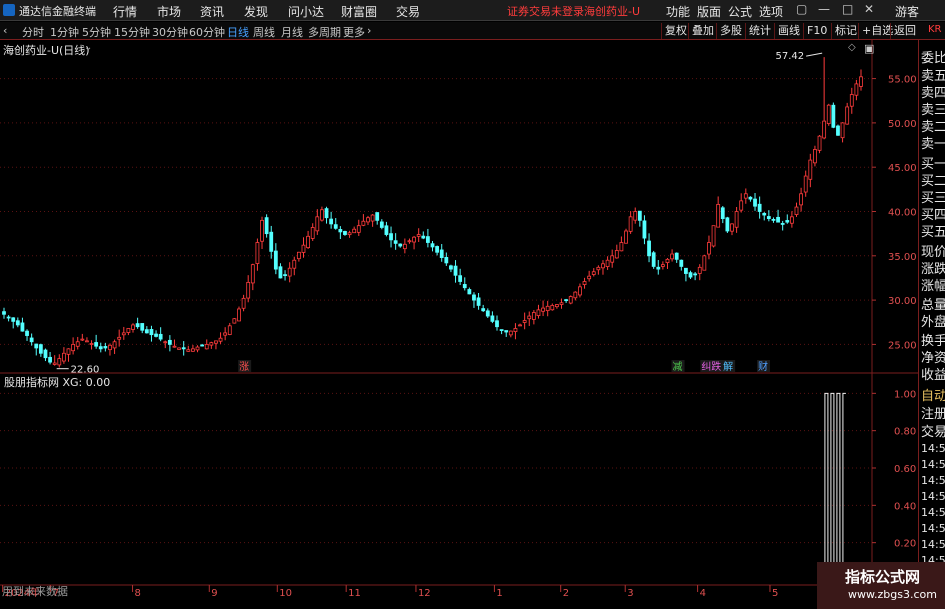  Describe the element at coordinates (933, 394) in the screenshot. I see `auto-button: 自动` at that location.